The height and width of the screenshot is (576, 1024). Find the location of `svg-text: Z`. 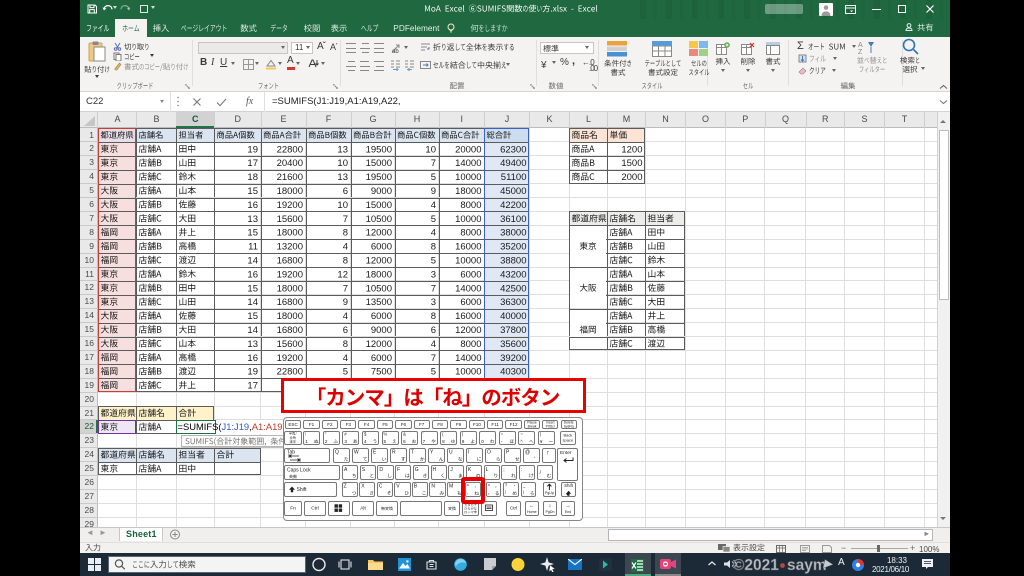

svg-text: Z is located at coordinates (860, 51).